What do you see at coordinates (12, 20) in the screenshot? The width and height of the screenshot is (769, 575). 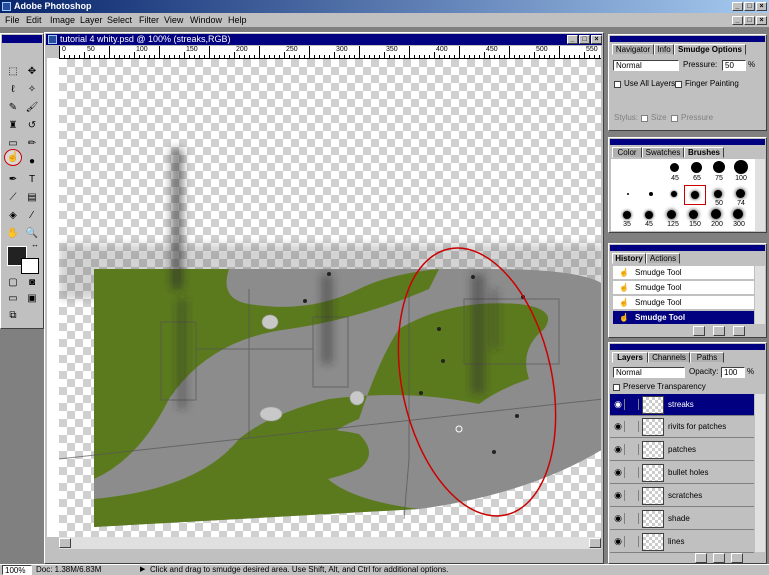 I see `menu-file: File` at bounding box center [12, 20].